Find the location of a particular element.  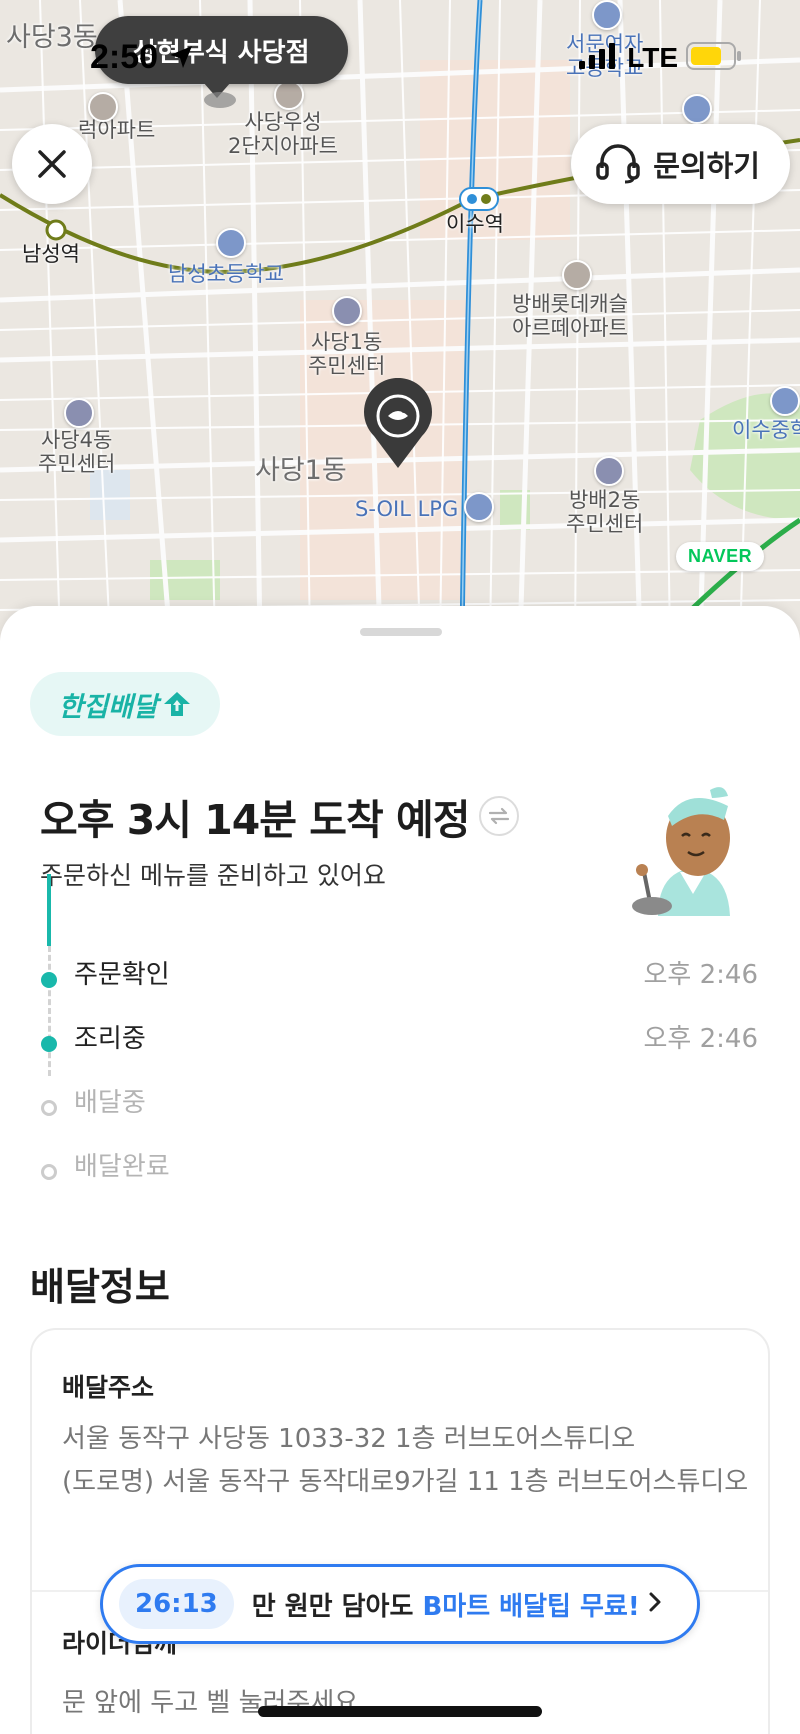

map-label-isu-station: 이수역 is located at coordinates (475, 224).